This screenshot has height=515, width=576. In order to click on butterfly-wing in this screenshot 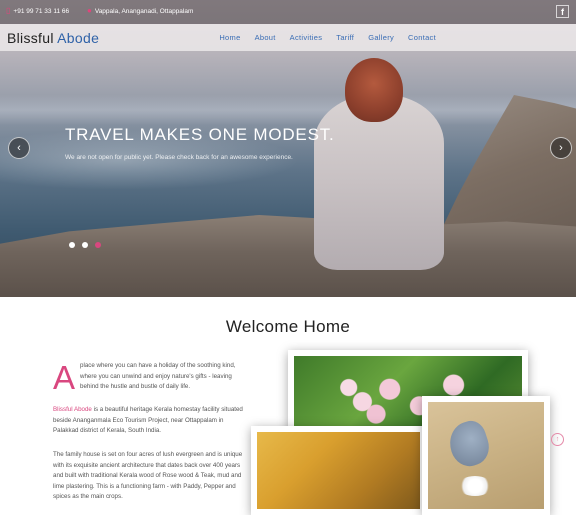, I will do `click(469, 444)`.